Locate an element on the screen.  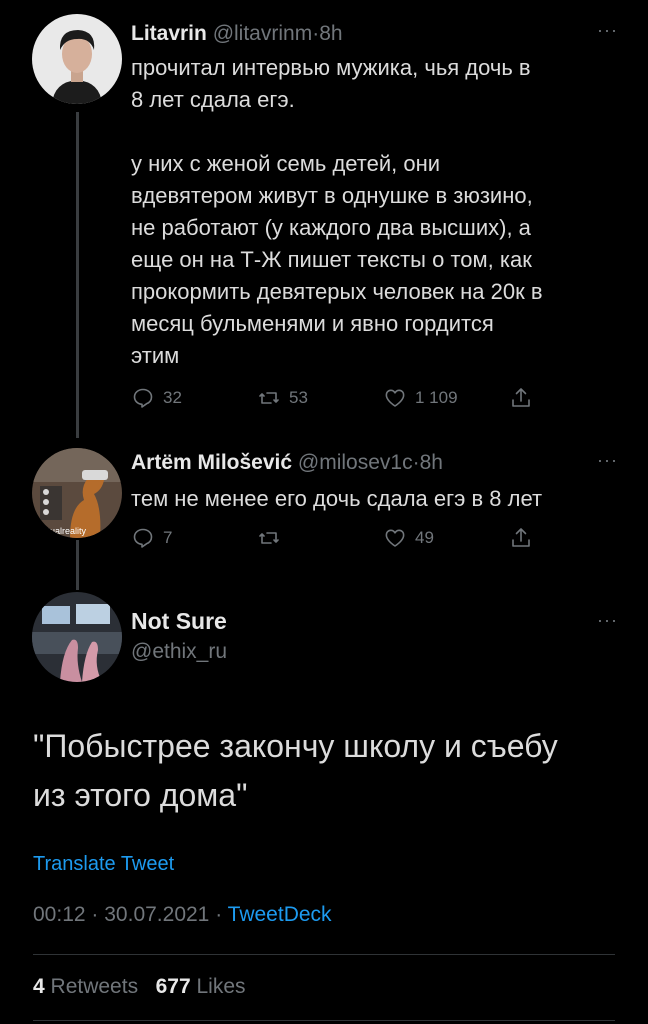
retweets-stat: 4 Retweets is located at coordinates (88, 986).